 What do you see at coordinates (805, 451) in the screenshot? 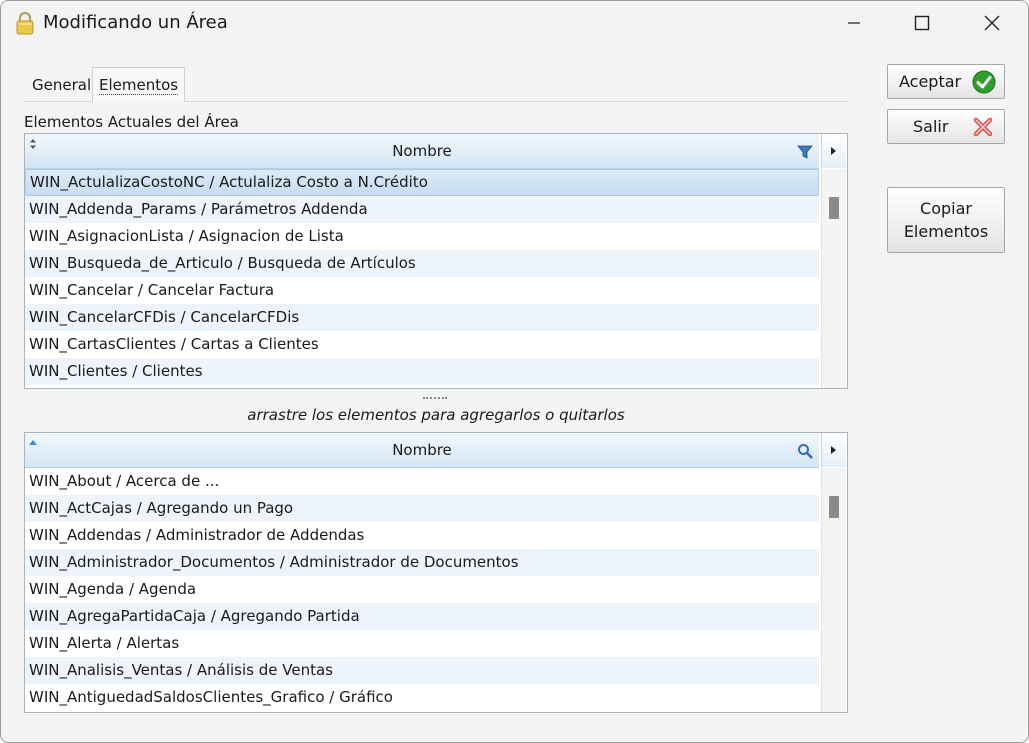
I see `magnifier-icon` at bounding box center [805, 451].